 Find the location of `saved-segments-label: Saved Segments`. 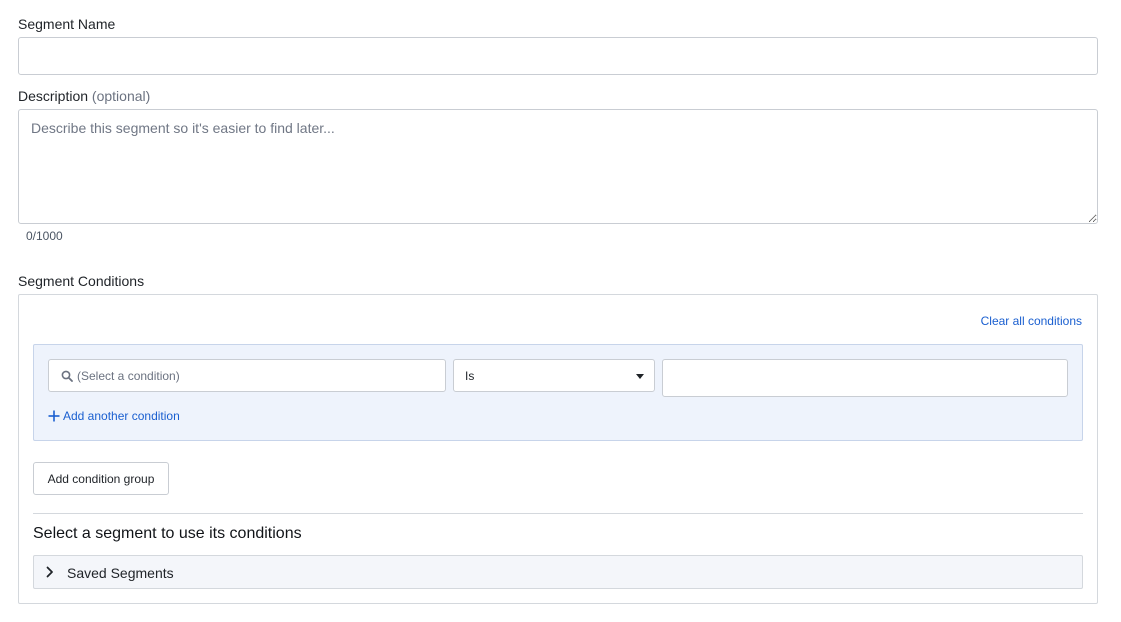

saved-segments-label: Saved Segments is located at coordinates (120, 573).